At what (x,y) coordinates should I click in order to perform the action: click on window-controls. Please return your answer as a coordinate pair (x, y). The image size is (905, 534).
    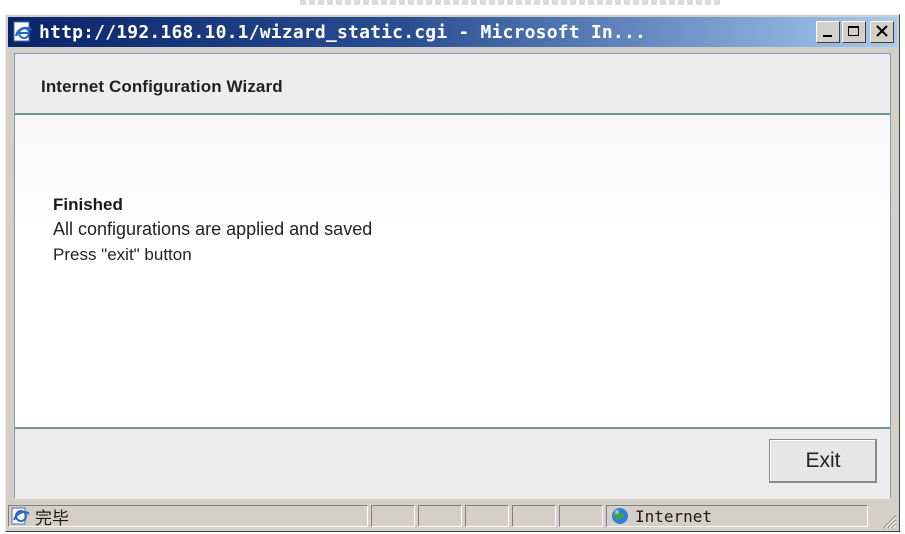
    Looking at the image, I should click on (855, 32).